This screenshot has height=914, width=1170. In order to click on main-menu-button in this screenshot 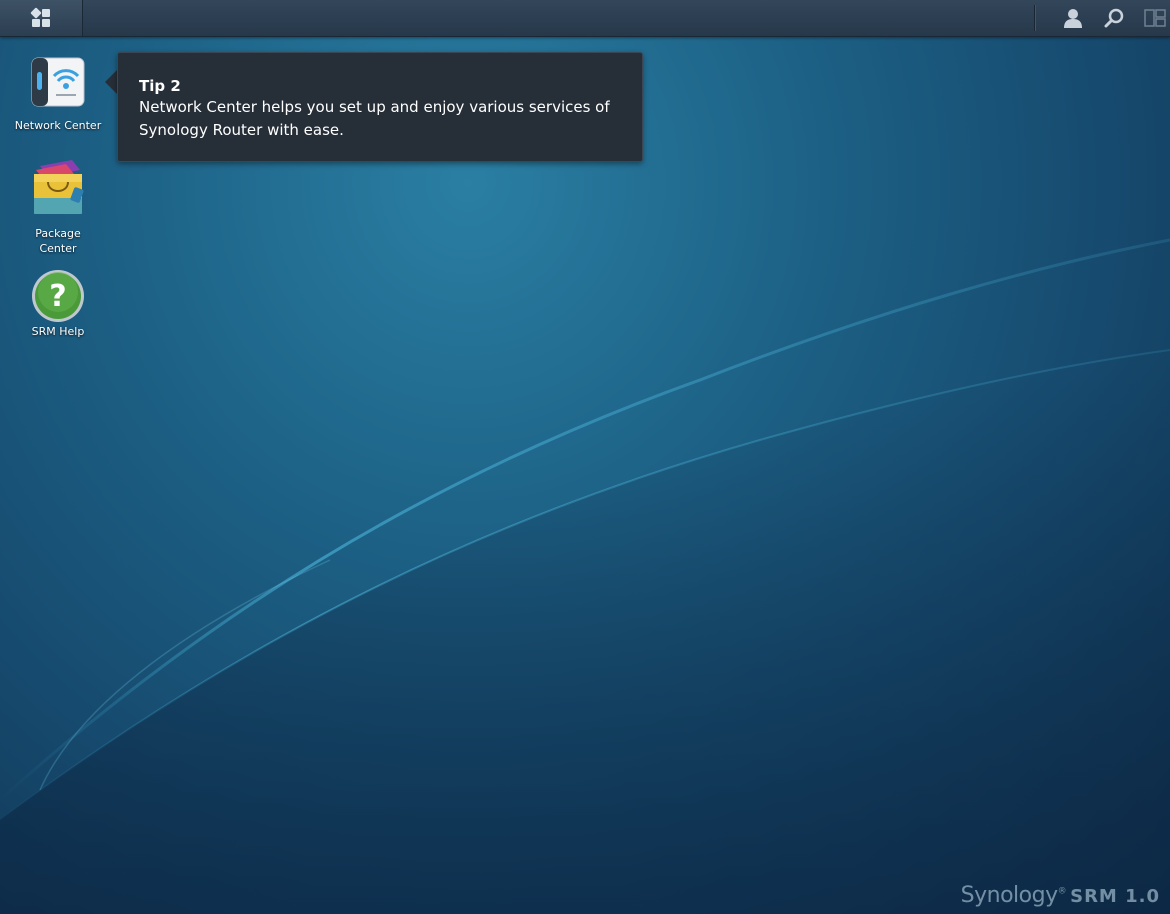, I will do `click(41, 18)`.